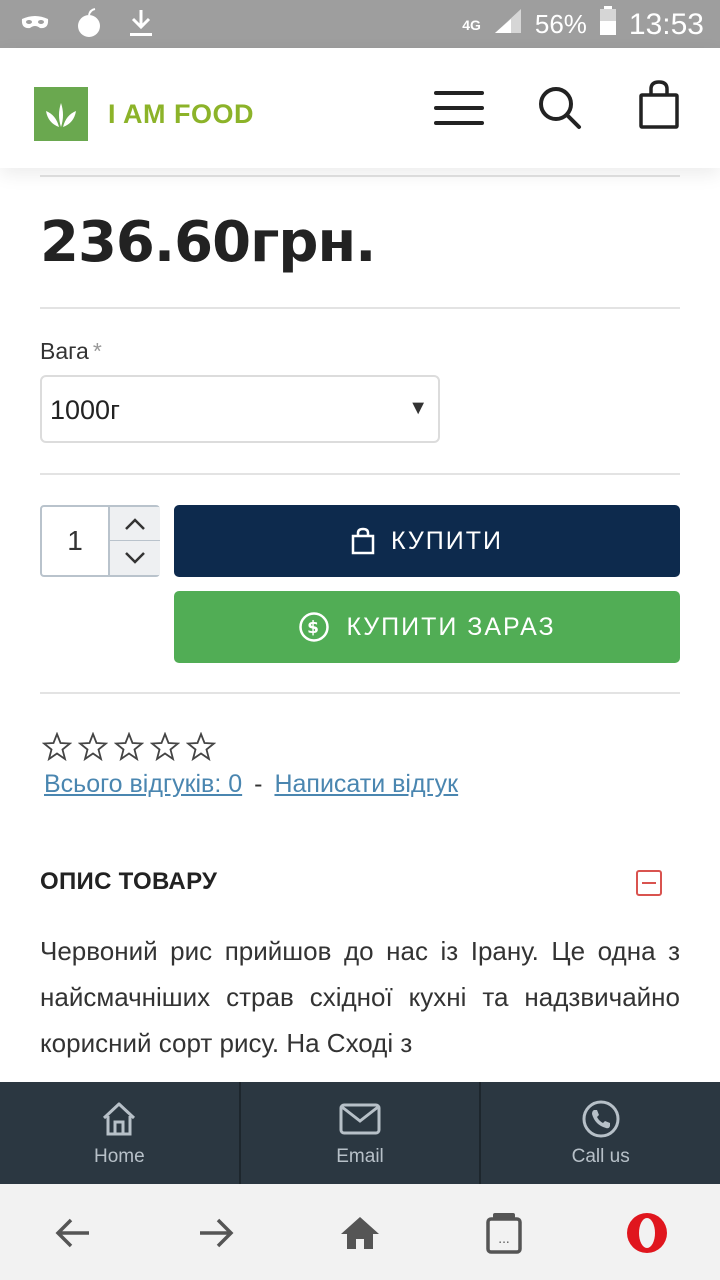 Image resolution: width=720 pixels, height=1280 pixels. I want to click on contact-home-label: Home, so click(119, 1156).